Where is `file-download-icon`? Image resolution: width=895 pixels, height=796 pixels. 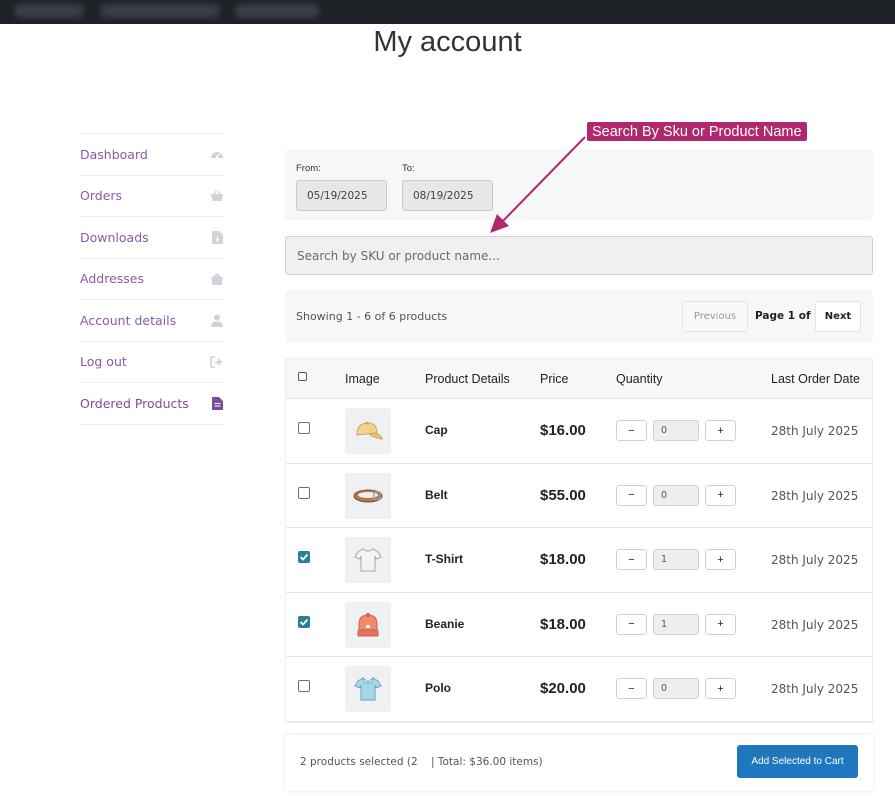
file-download-icon is located at coordinates (217, 237).